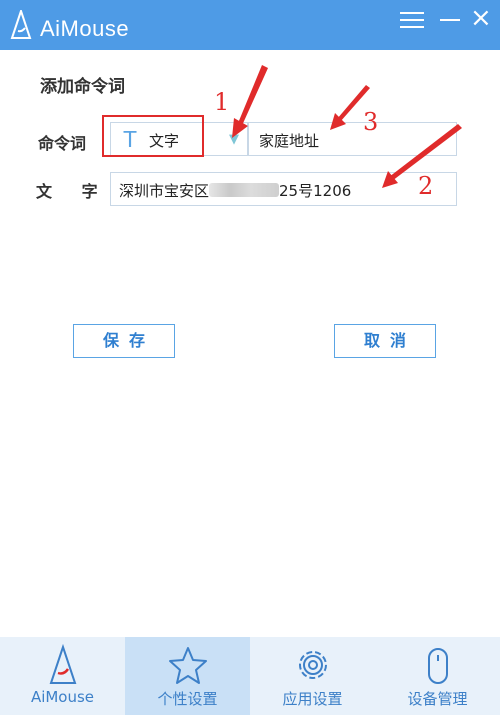 The width and height of the screenshot is (500, 715). What do you see at coordinates (250, 25) in the screenshot?
I see `title-bar: AiMouse ×` at bounding box center [250, 25].